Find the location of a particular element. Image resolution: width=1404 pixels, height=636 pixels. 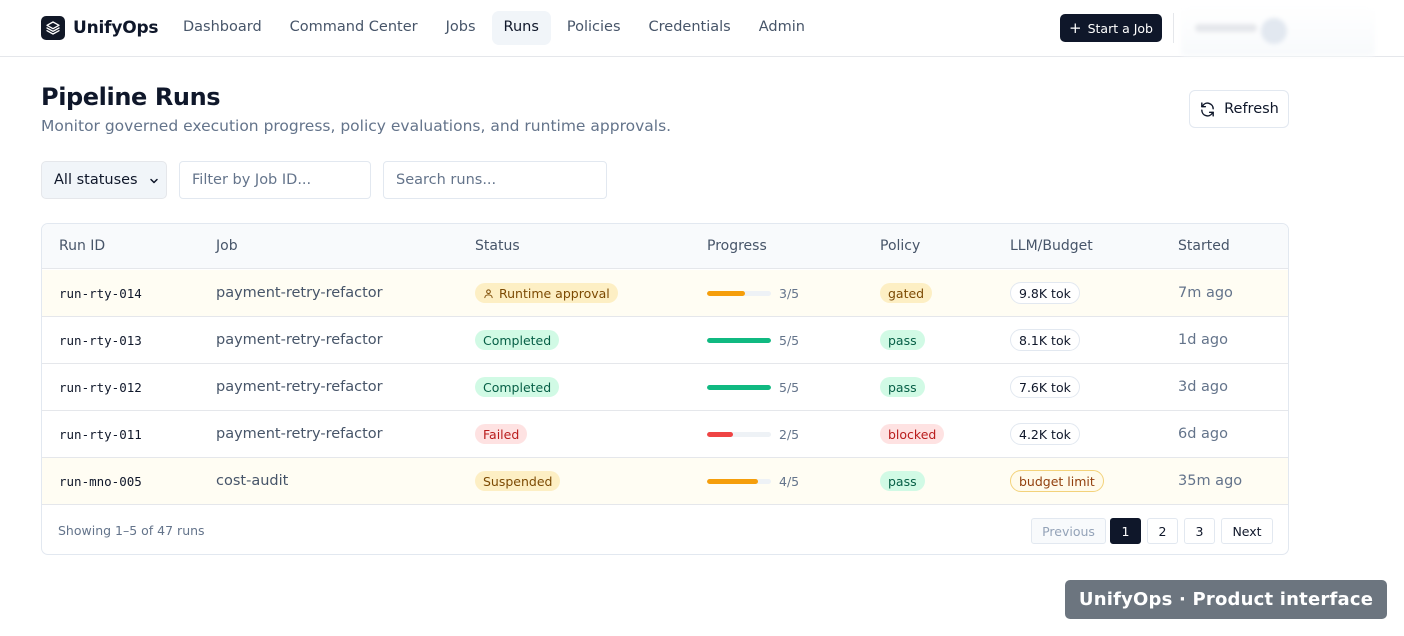

page-1-button: 1 is located at coordinates (1125, 531).